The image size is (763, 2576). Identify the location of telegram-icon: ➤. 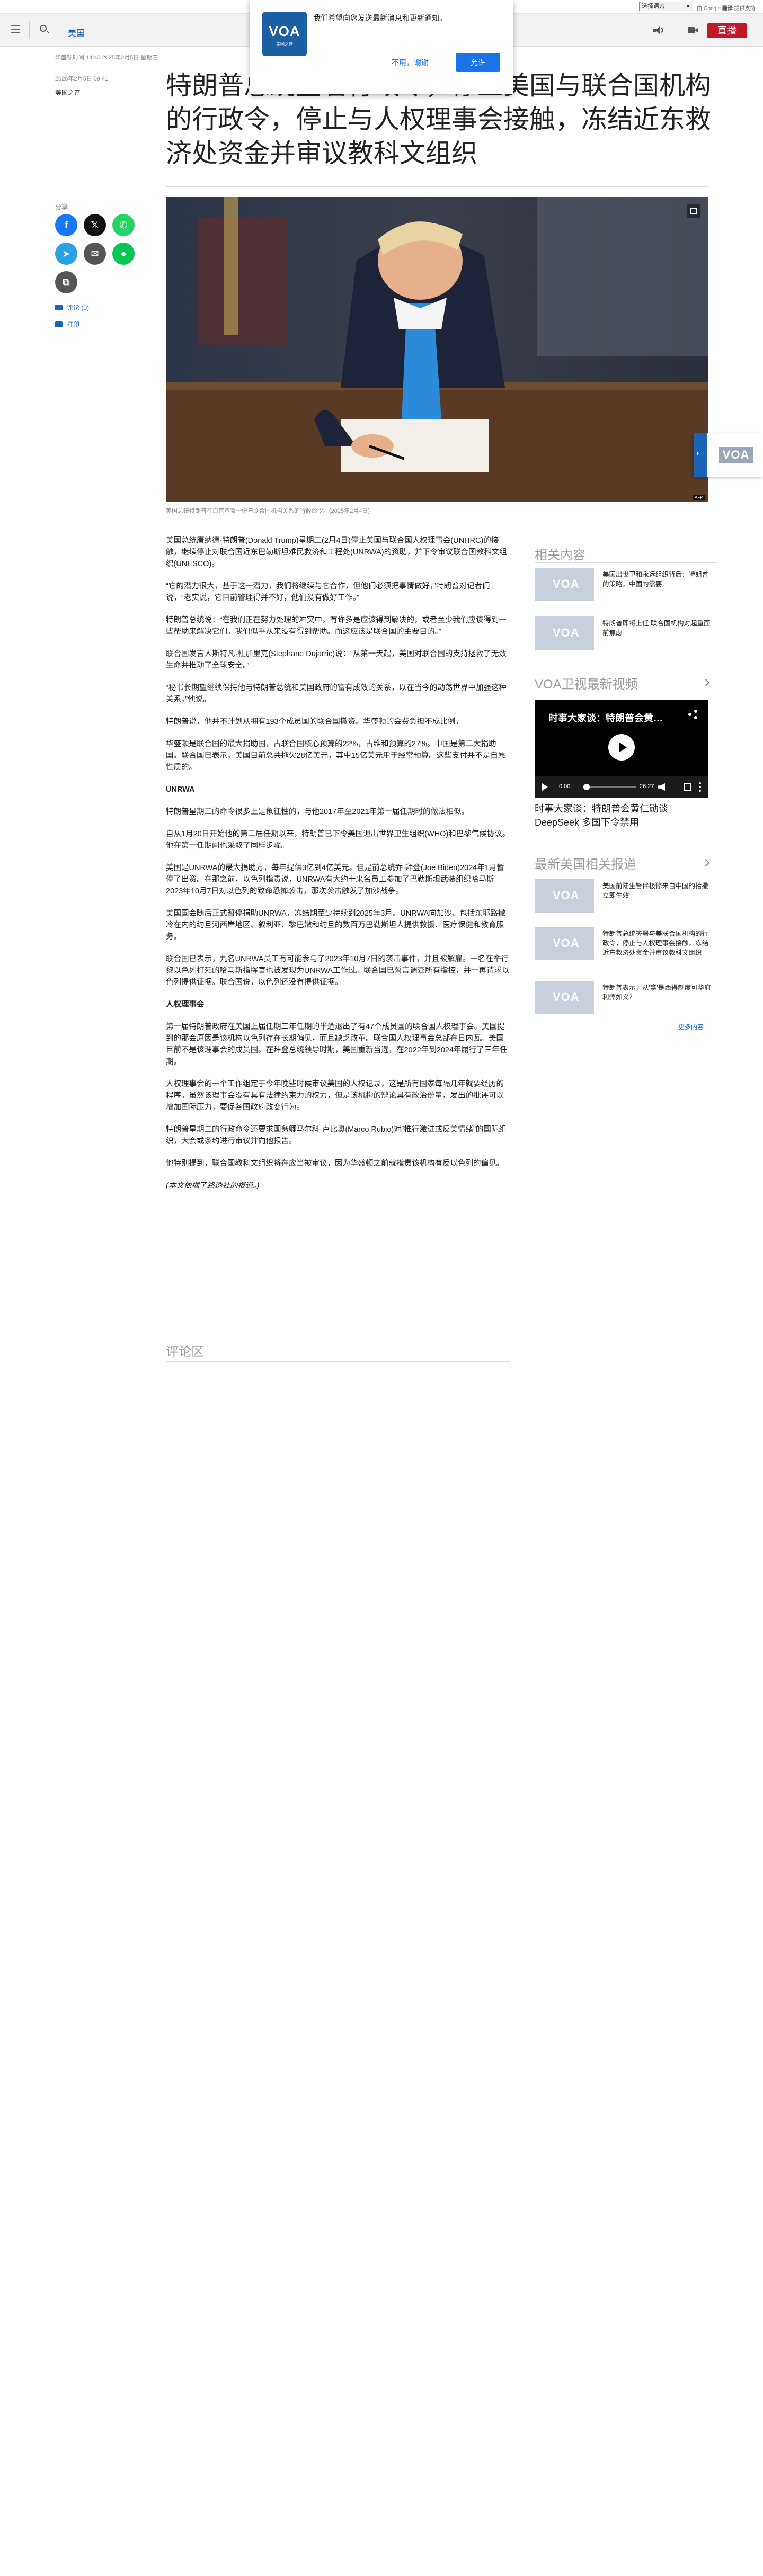
(66, 253).